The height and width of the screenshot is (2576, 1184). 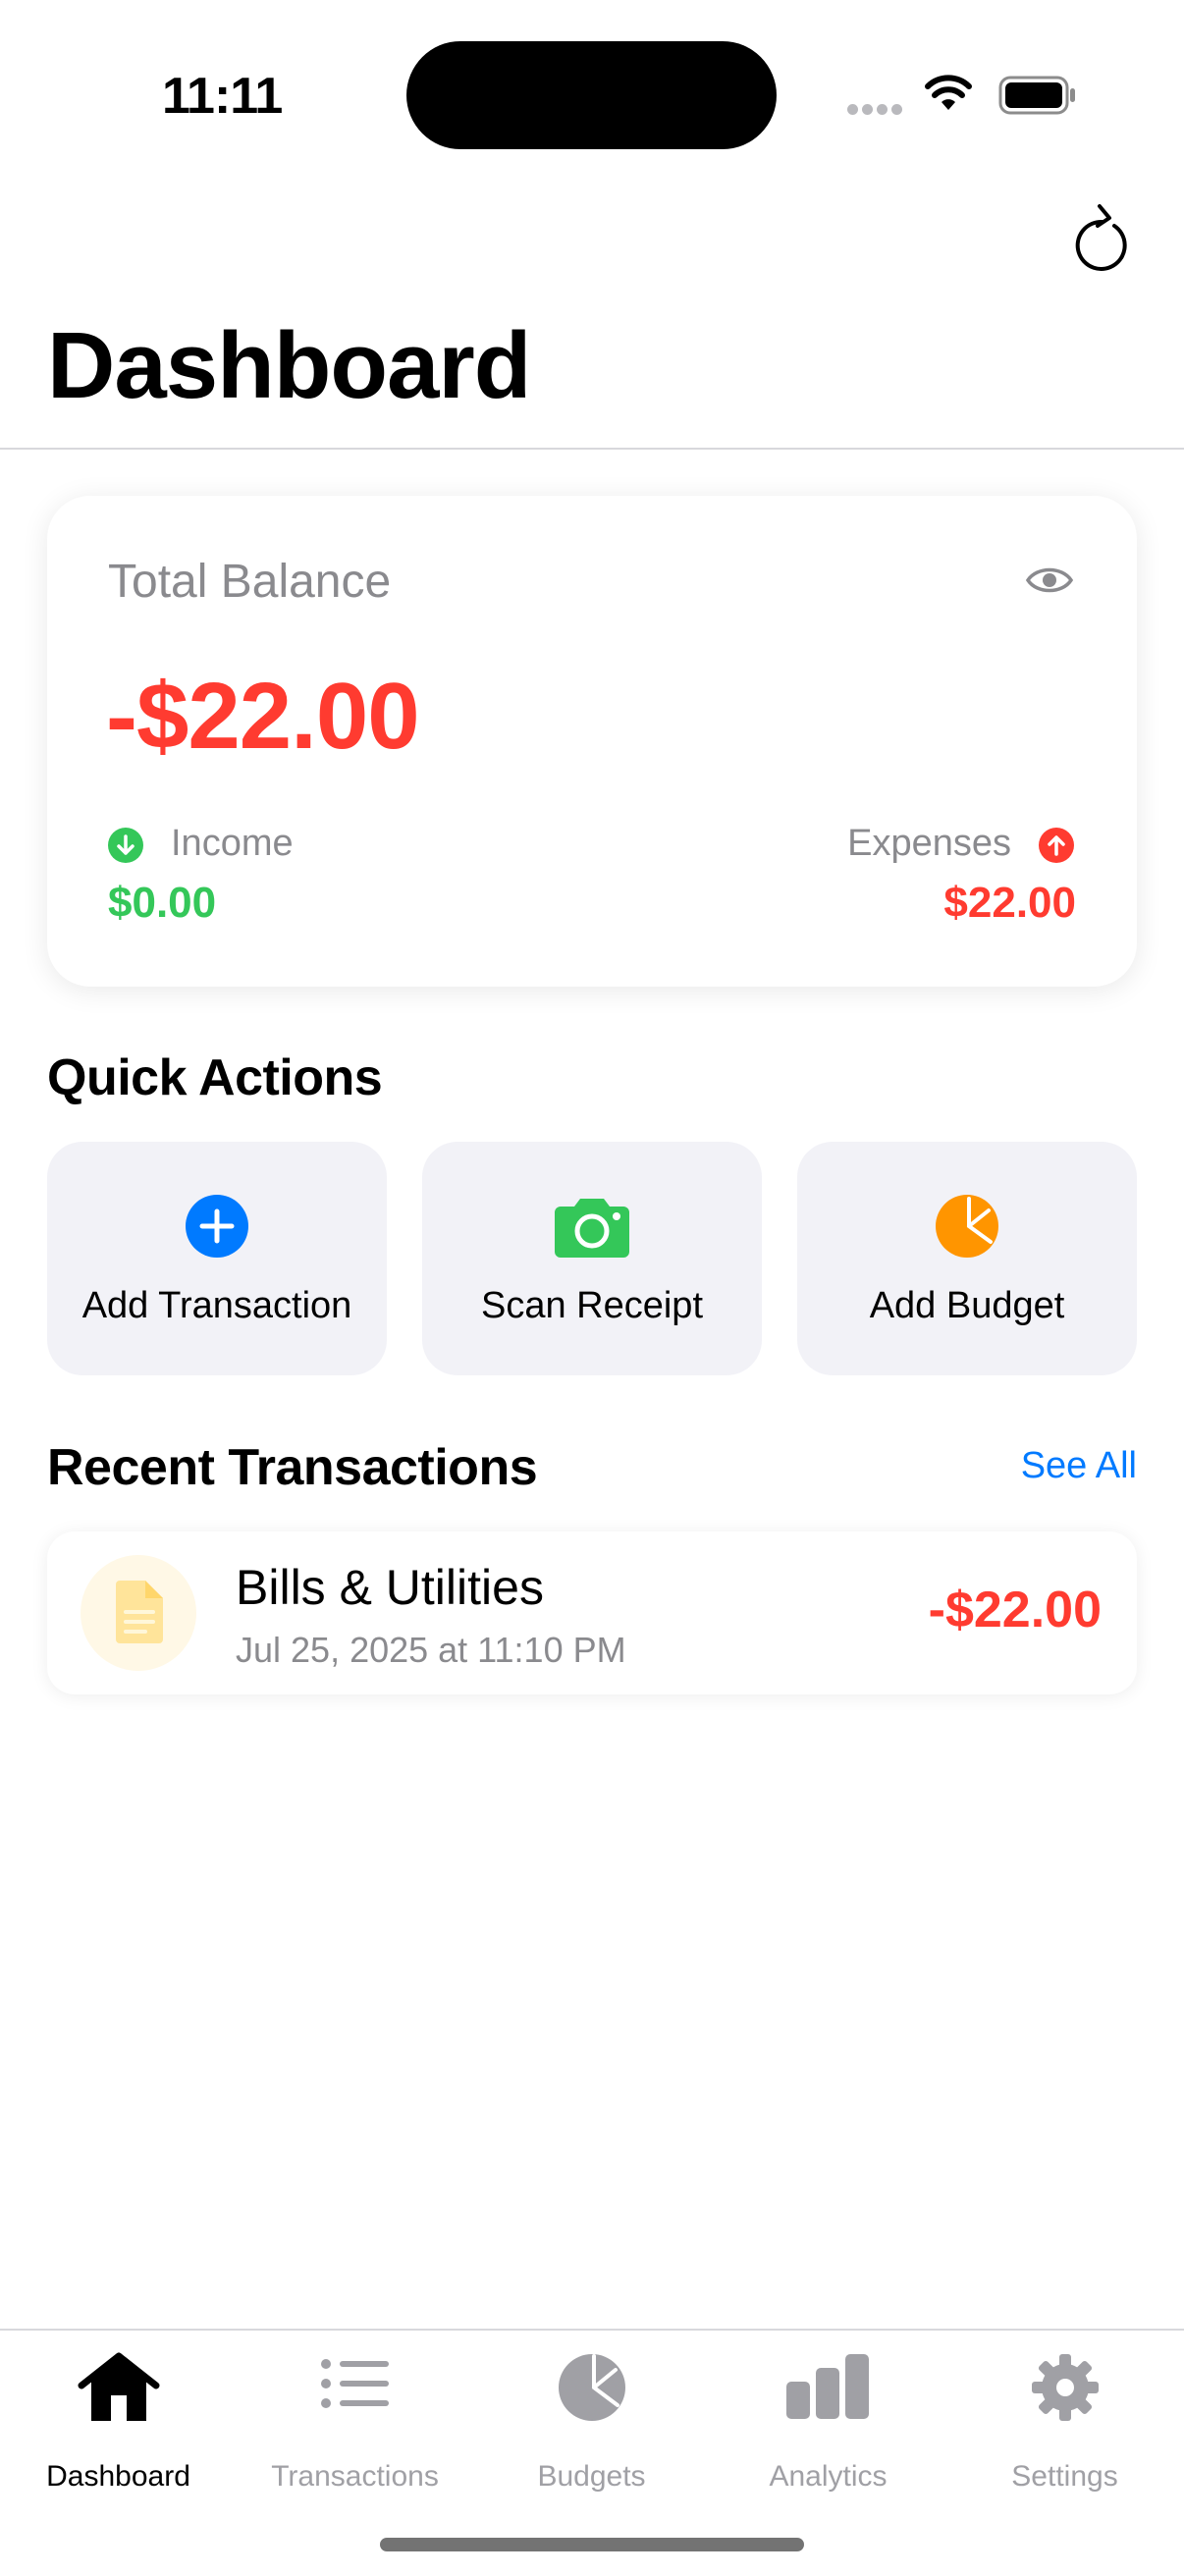 I want to click on tab-budgets: Budgets, so click(x=591, y=2412).